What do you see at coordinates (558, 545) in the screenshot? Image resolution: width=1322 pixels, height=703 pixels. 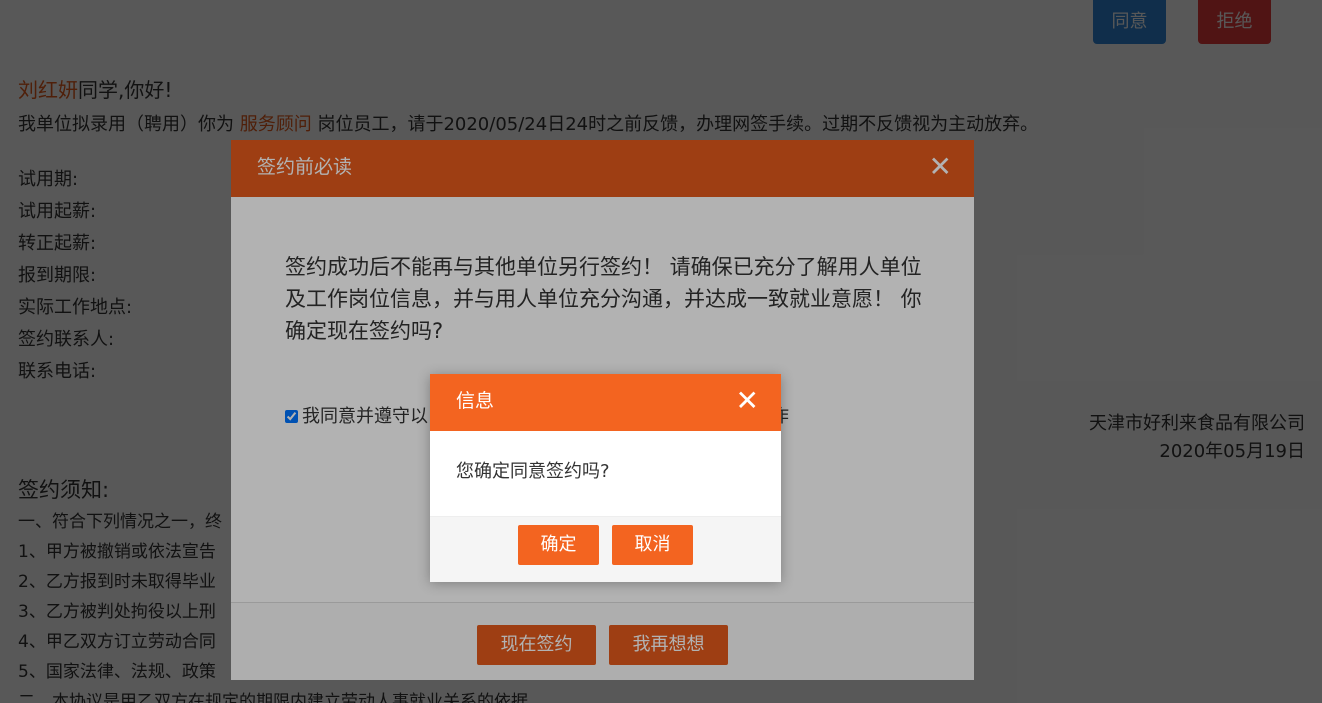 I see `confirm-button: 确定` at bounding box center [558, 545].